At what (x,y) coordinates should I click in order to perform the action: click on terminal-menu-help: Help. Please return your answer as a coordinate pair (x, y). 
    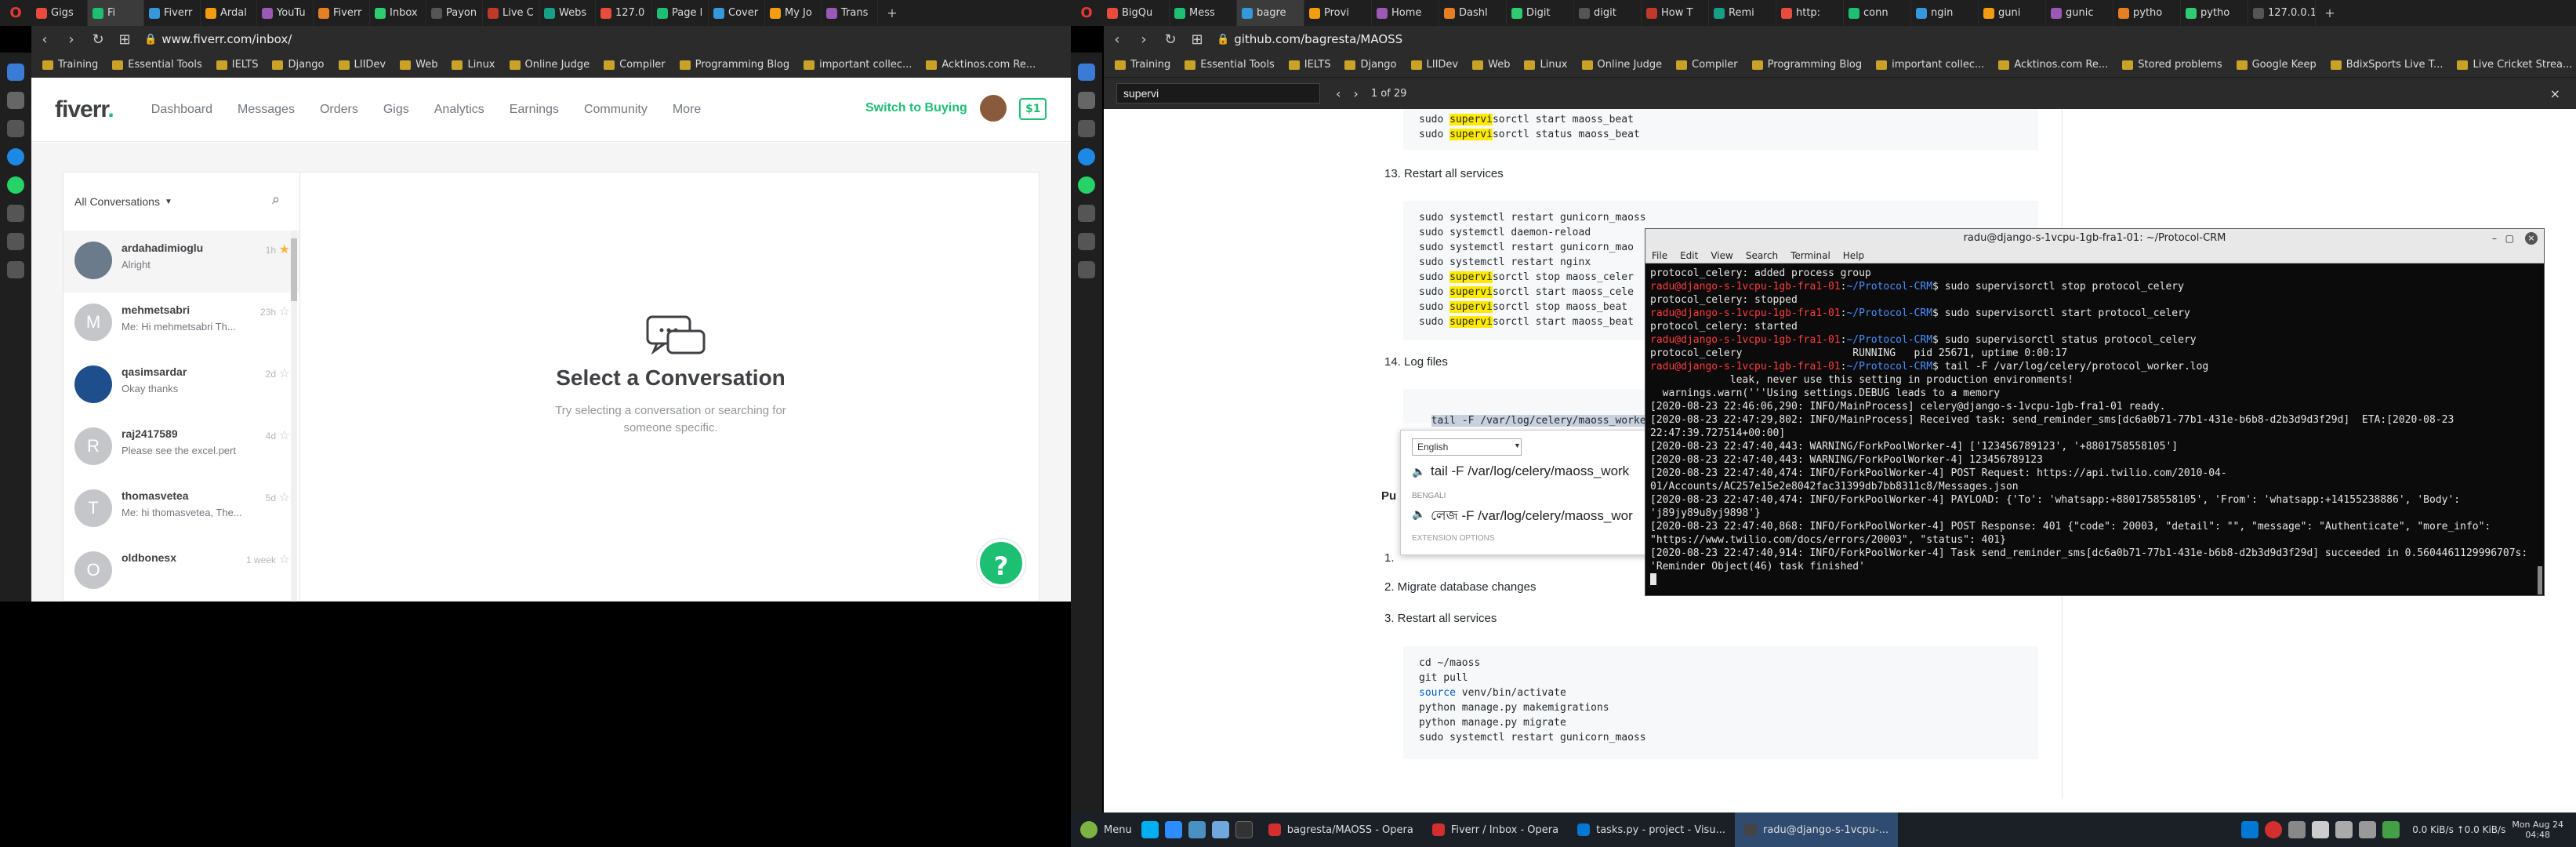
    Looking at the image, I should click on (1853, 255).